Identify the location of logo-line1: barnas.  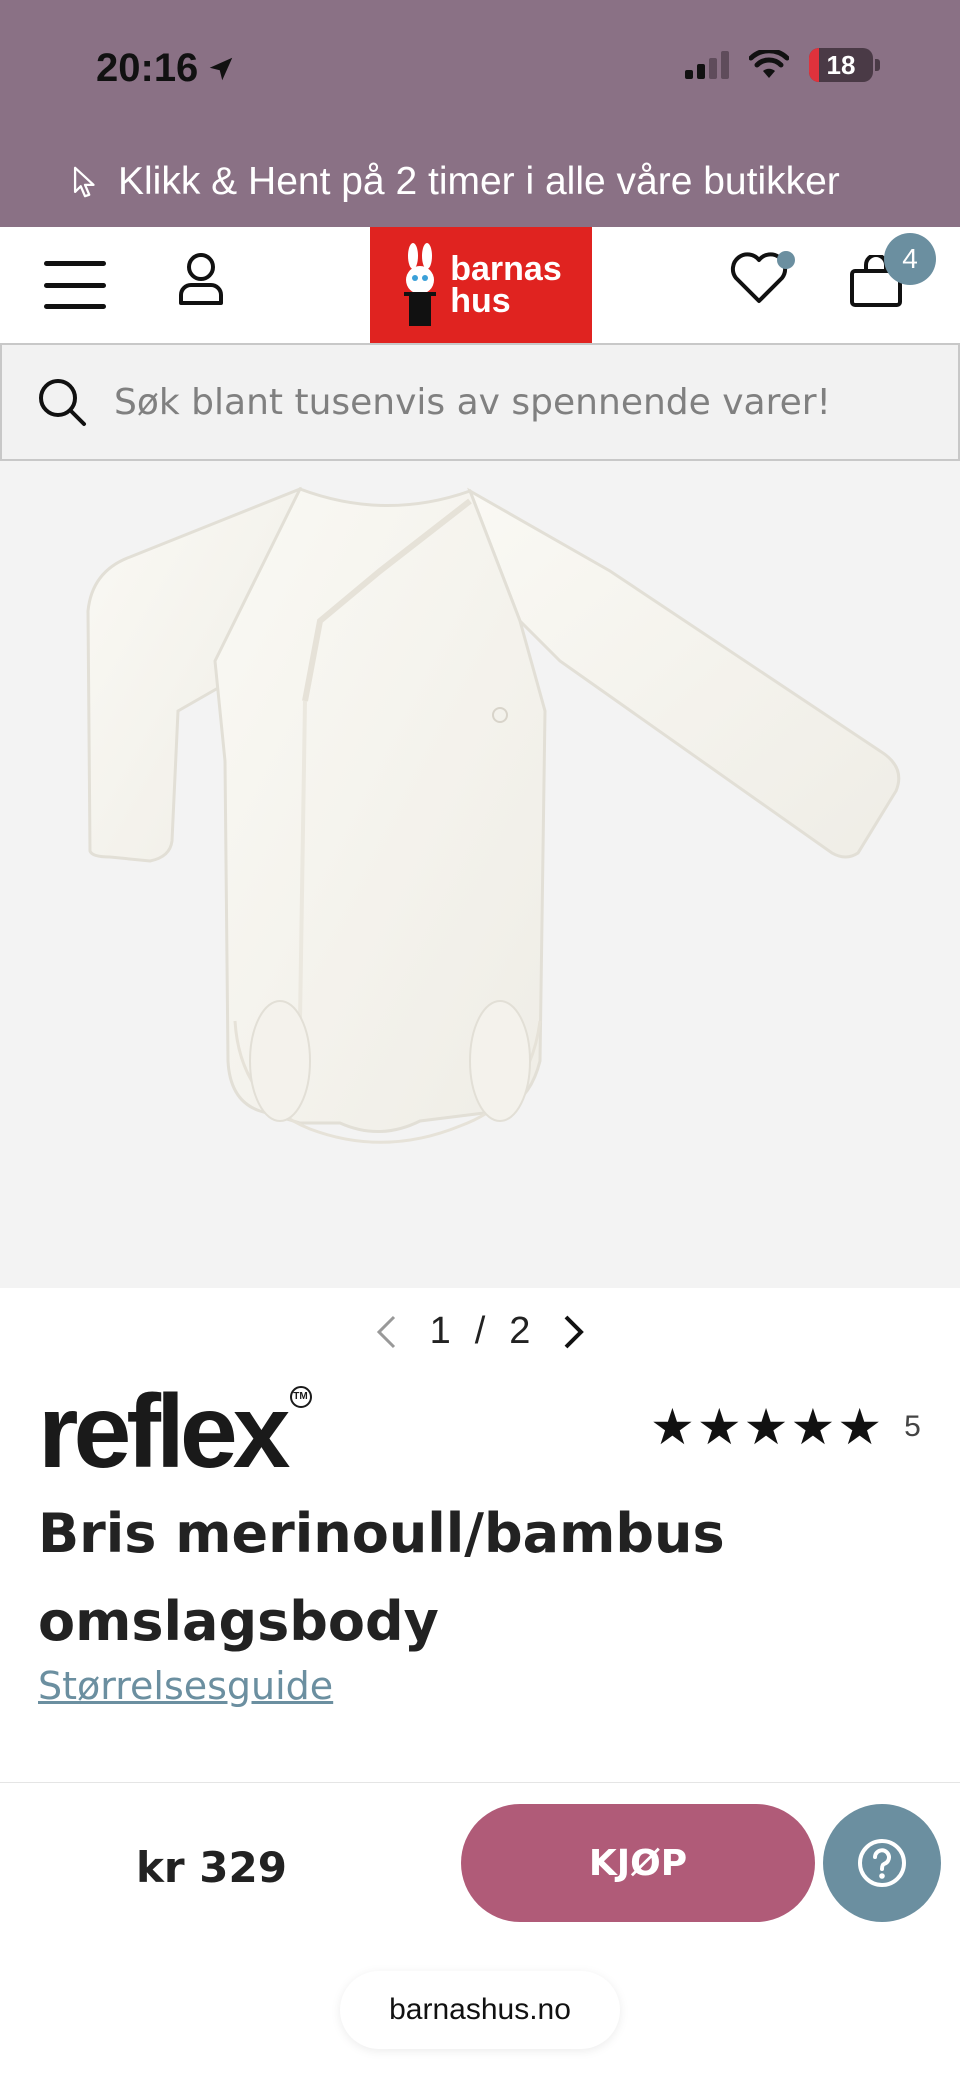
(506, 269).